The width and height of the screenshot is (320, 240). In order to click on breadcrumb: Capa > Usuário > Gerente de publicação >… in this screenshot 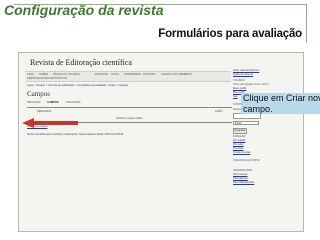, I will do `click(78, 85)`.